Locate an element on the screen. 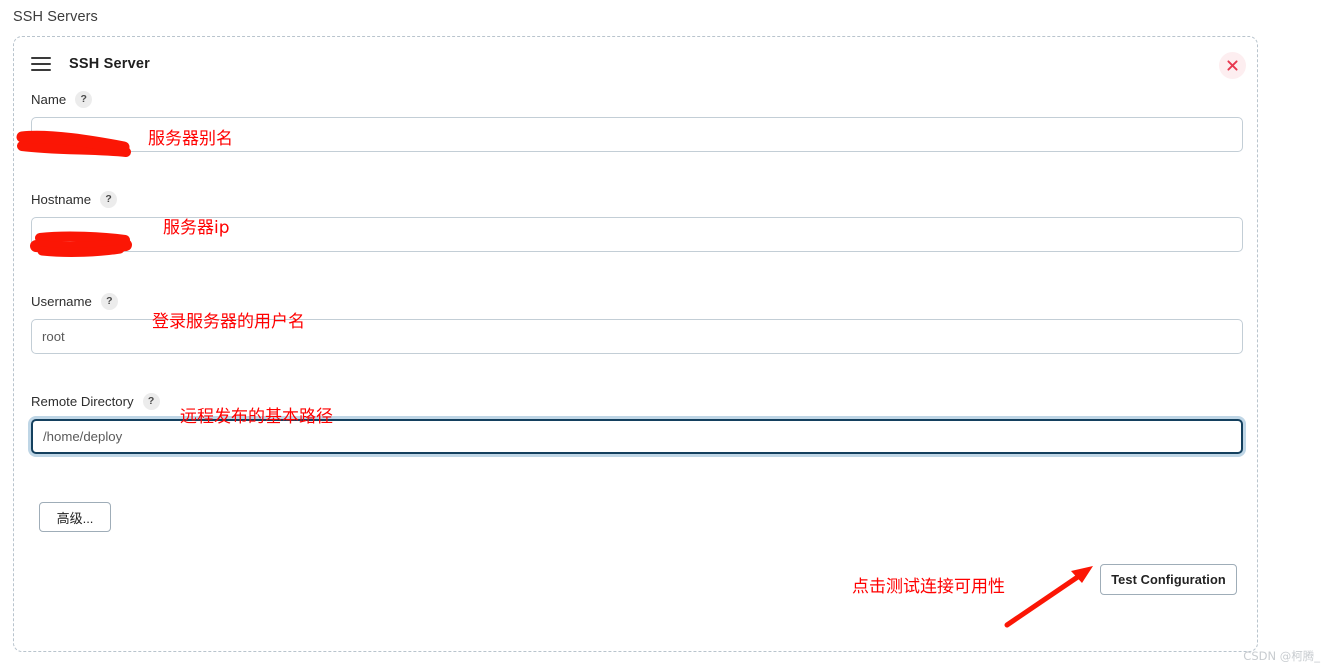 Image resolution: width=1326 pixels, height=667 pixels. close-x-icon is located at coordinates (1232, 65).